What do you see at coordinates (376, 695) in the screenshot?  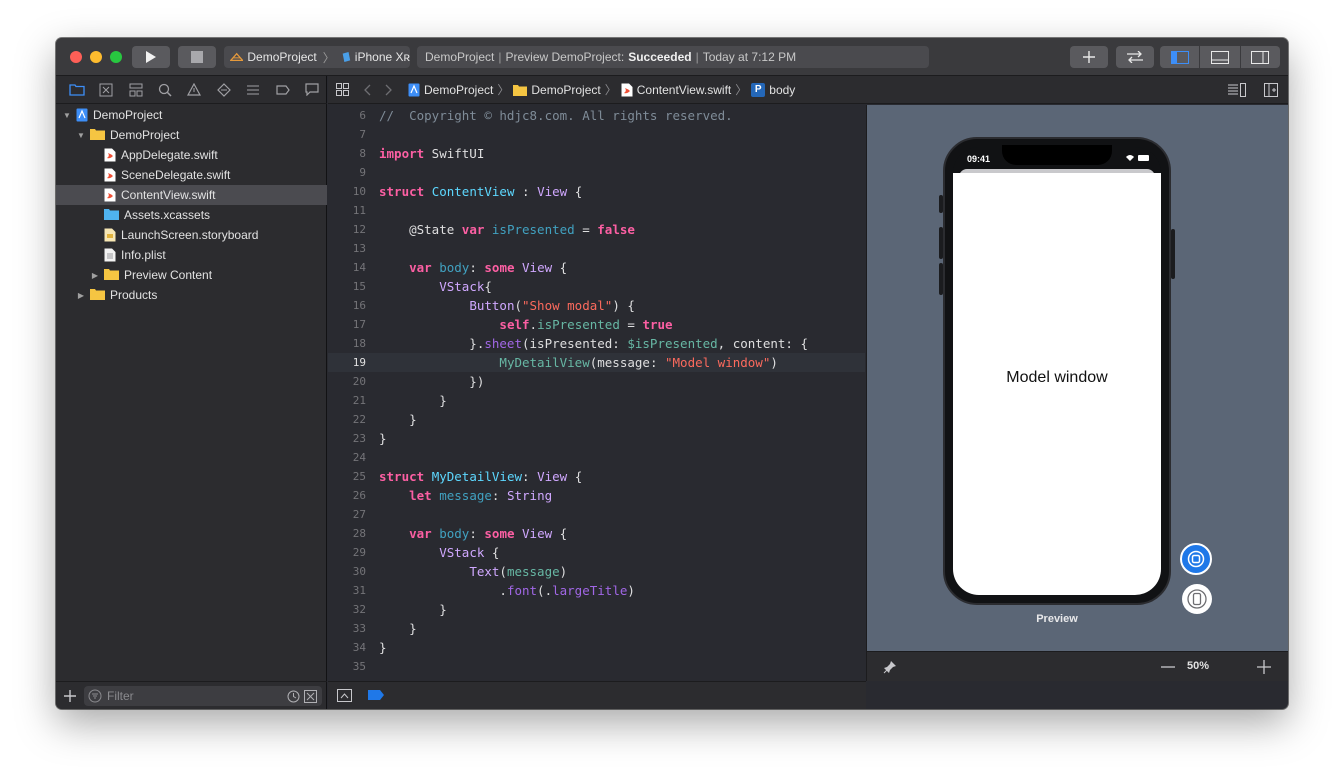 I see `breakpoints-toggle-icon` at bounding box center [376, 695].